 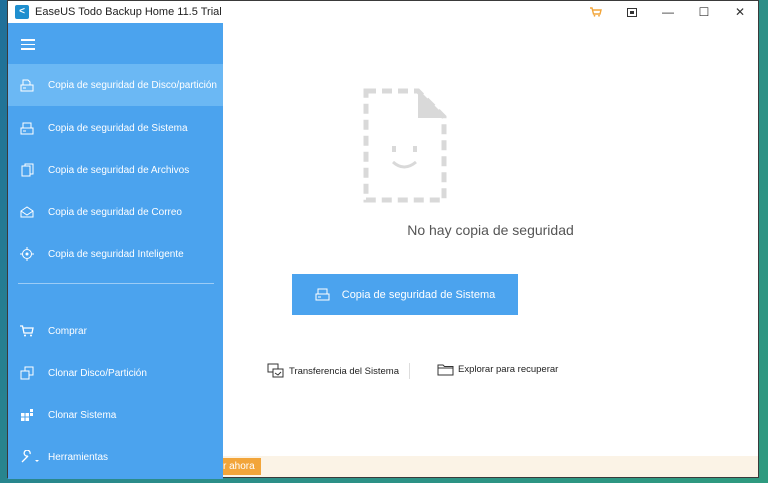 I want to click on system-backup-button: Copia de seguridad de Sistema, so click(x=405, y=294).